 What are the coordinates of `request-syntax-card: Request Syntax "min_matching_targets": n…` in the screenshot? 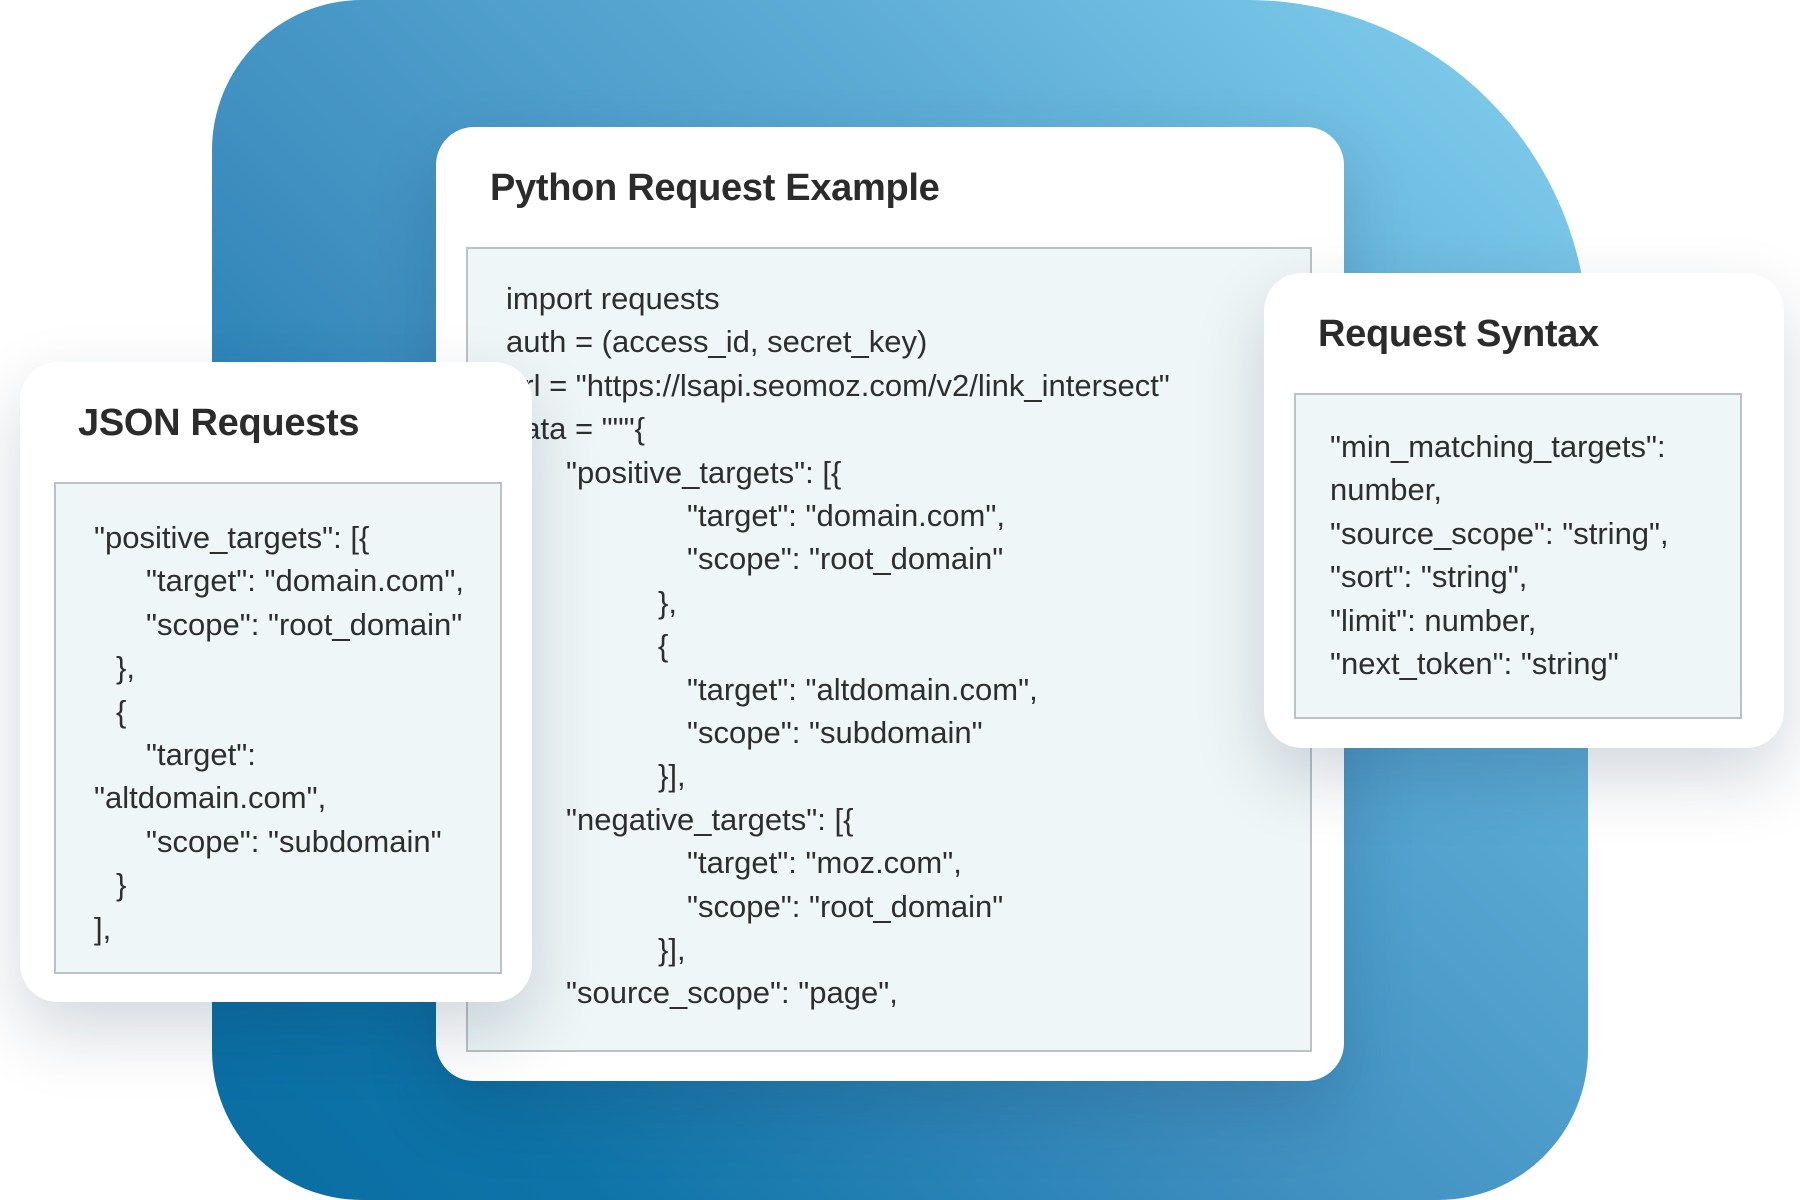 It's located at (1524, 510).